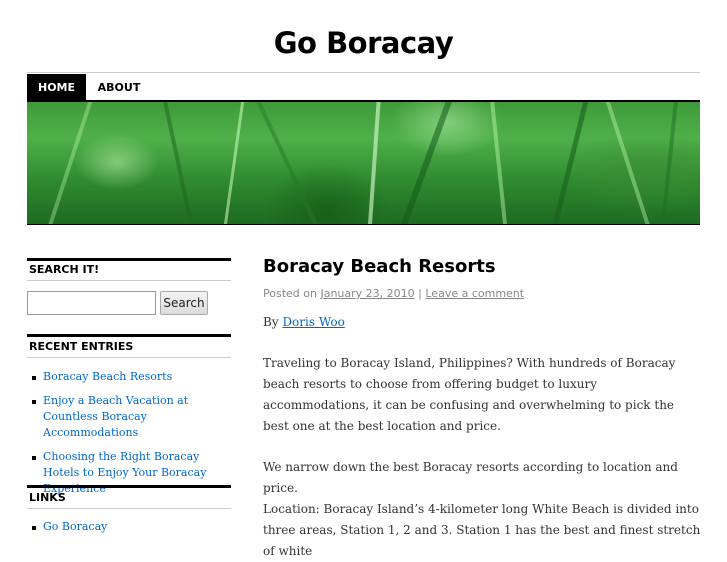  I want to click on nav-item-home: HOME, so click(56, 87).